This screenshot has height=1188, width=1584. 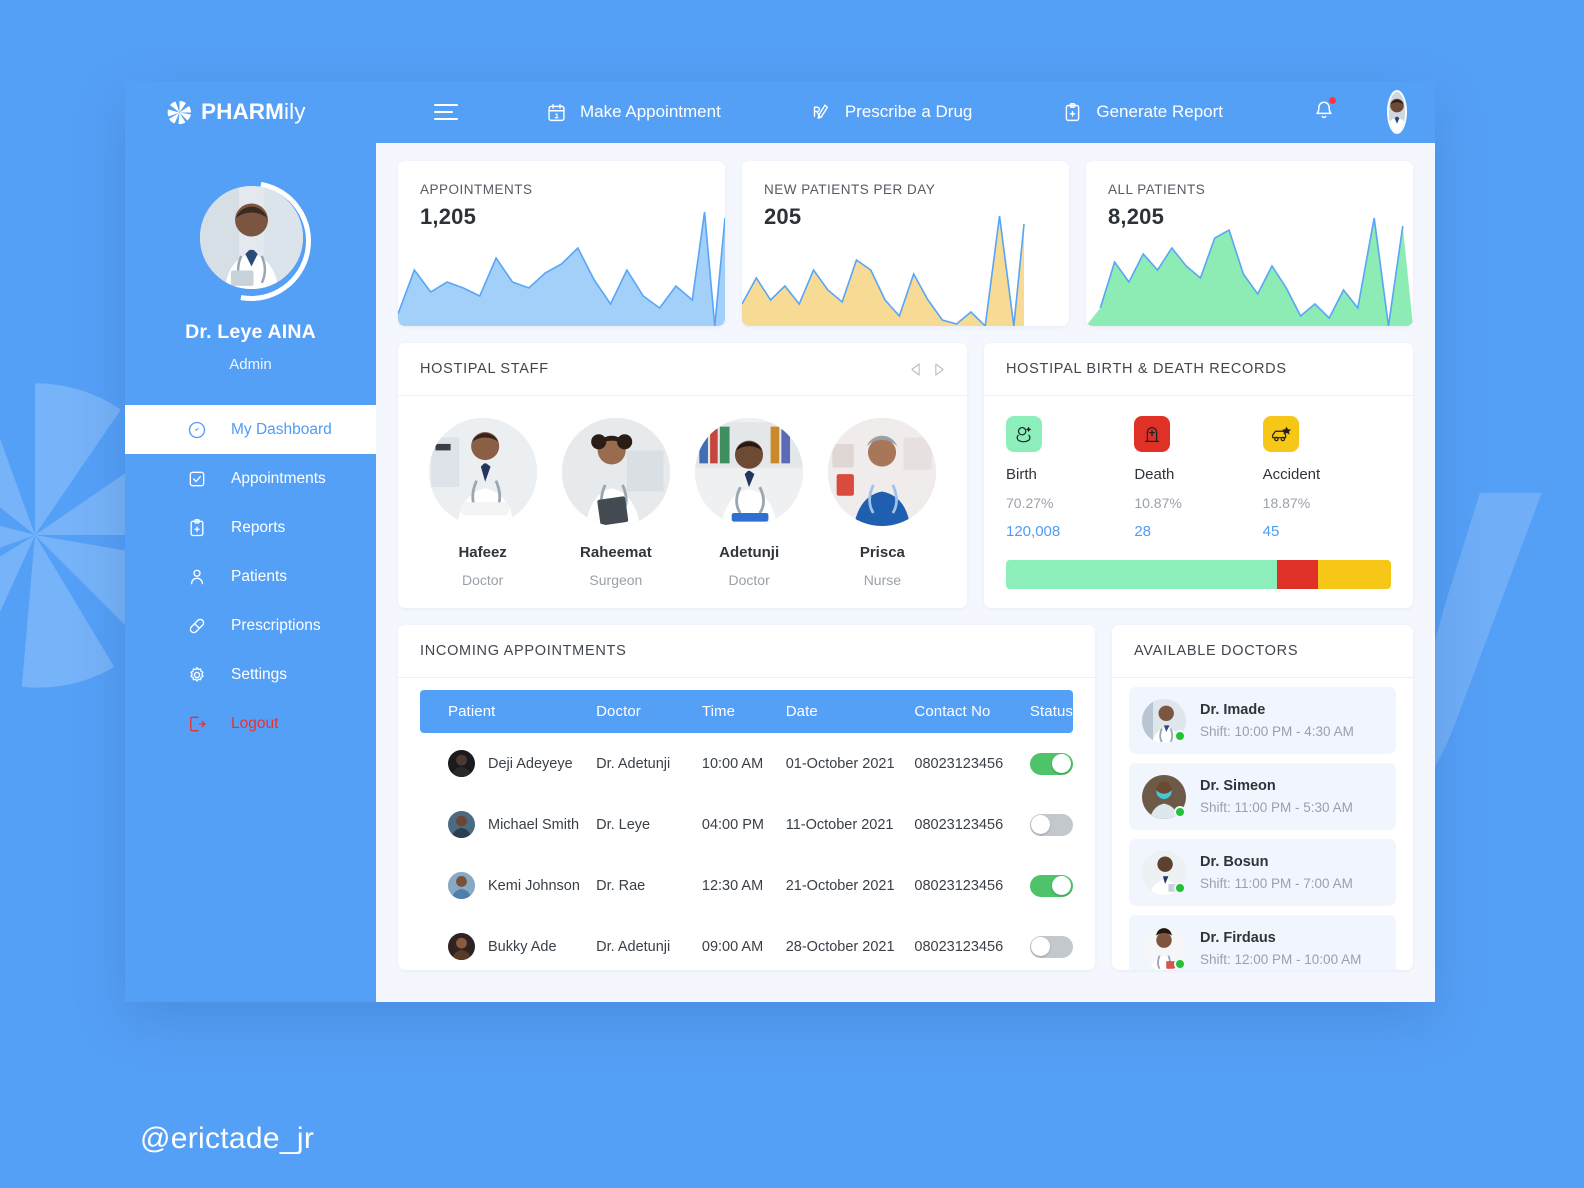 I want to click on panel-title: HOSTIPAL BIRTH & DEATH RECORDS, so click(x=1146, y=369).